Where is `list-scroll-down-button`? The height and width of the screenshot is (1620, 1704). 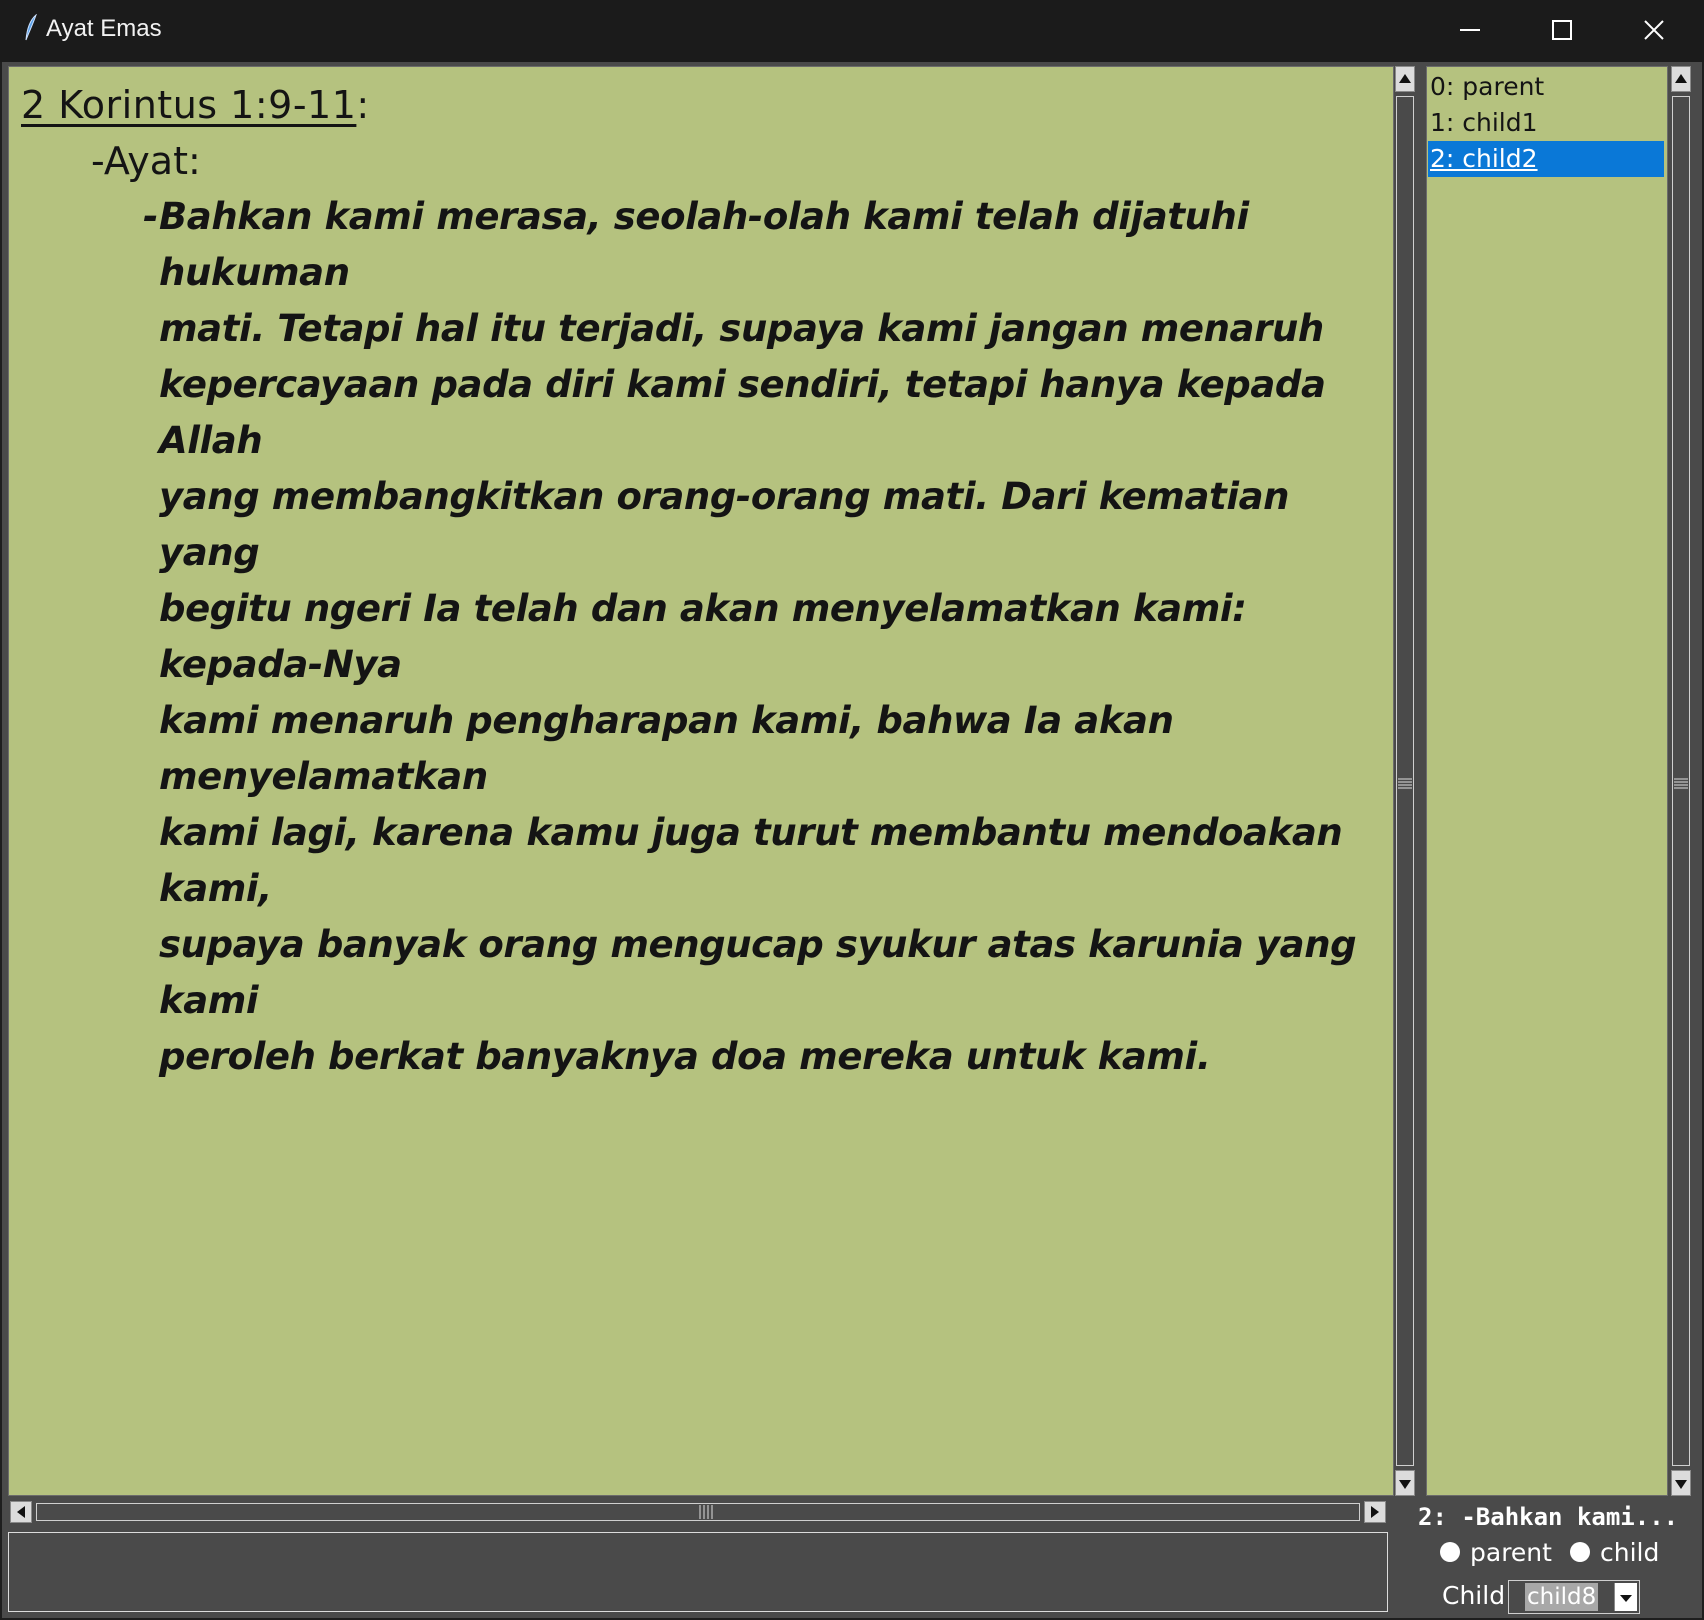
list-scroll-down-button is located at coordinates (1681, 1483).